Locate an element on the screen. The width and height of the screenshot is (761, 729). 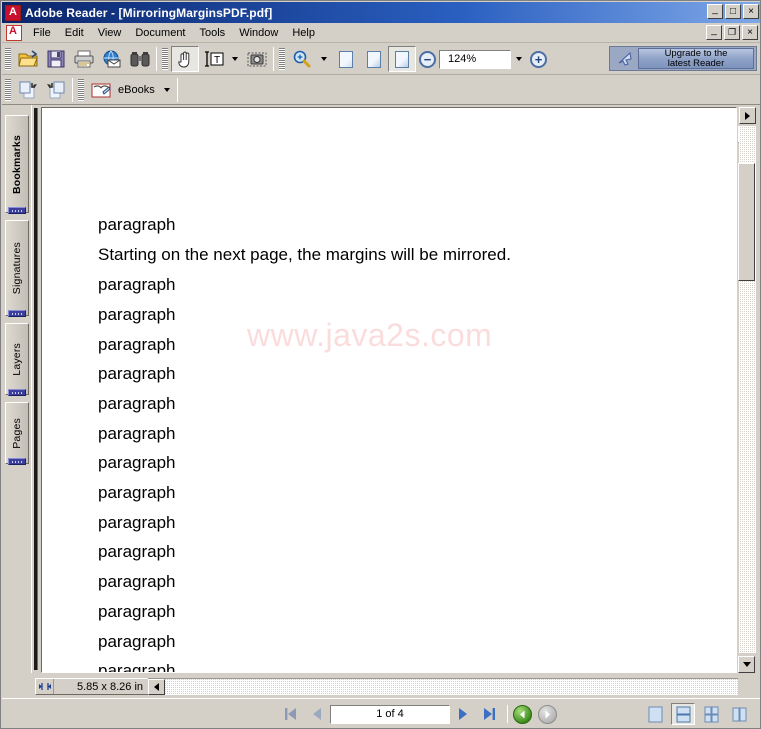
ebooks-icon is located at coordinates (101, 90).